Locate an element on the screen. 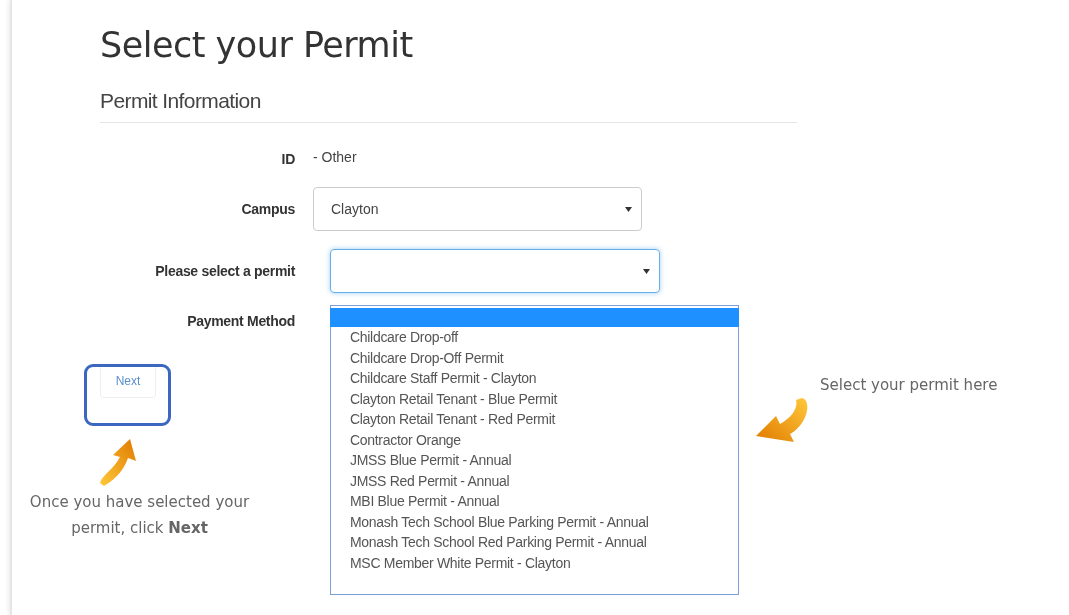 This screenshot has height=615, width=1069. dropdown-option: Clayton Retail Tenant - Red Permit is located at coordinates (534, 419).